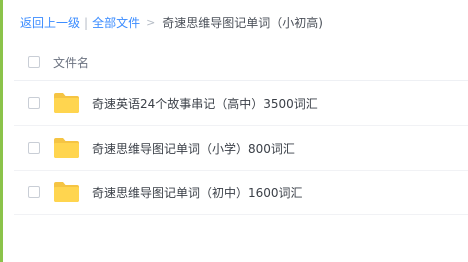  Describe the element at coordinates (193, 148) in the screenshot. I see `file-name: 奇速思维导图记单词（小学）800词汇` at that location.